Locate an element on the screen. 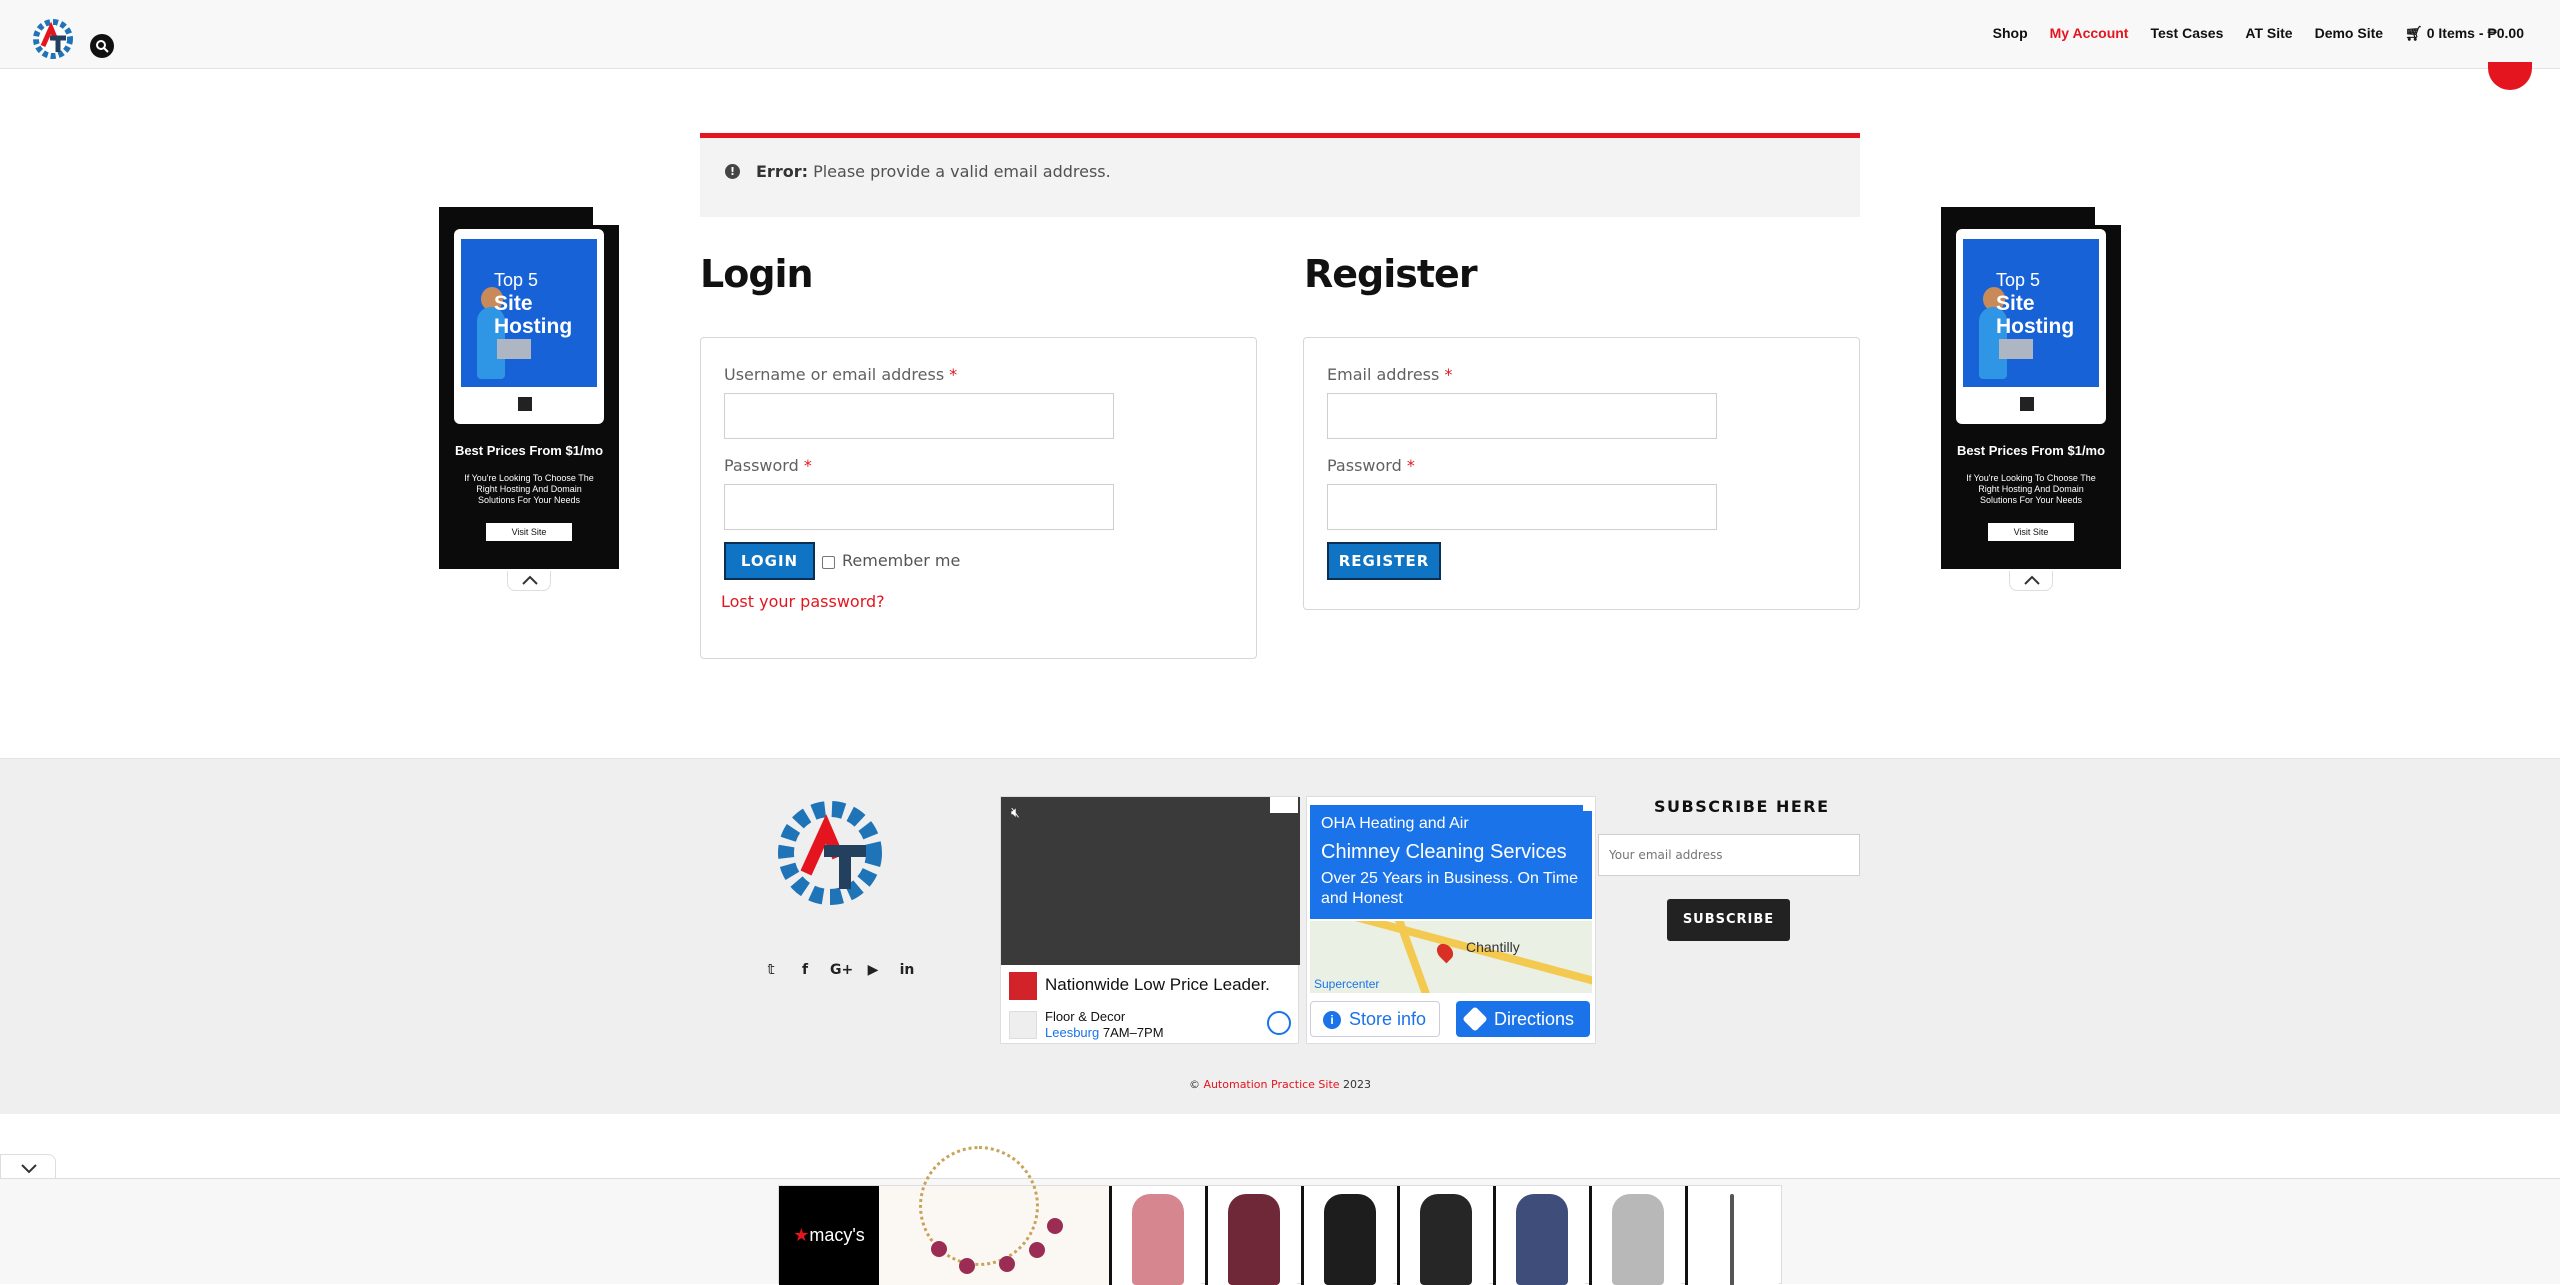 This screenshot has width=2560, height=1285. product-black-jacket is located at coordinates (1443, 1235).